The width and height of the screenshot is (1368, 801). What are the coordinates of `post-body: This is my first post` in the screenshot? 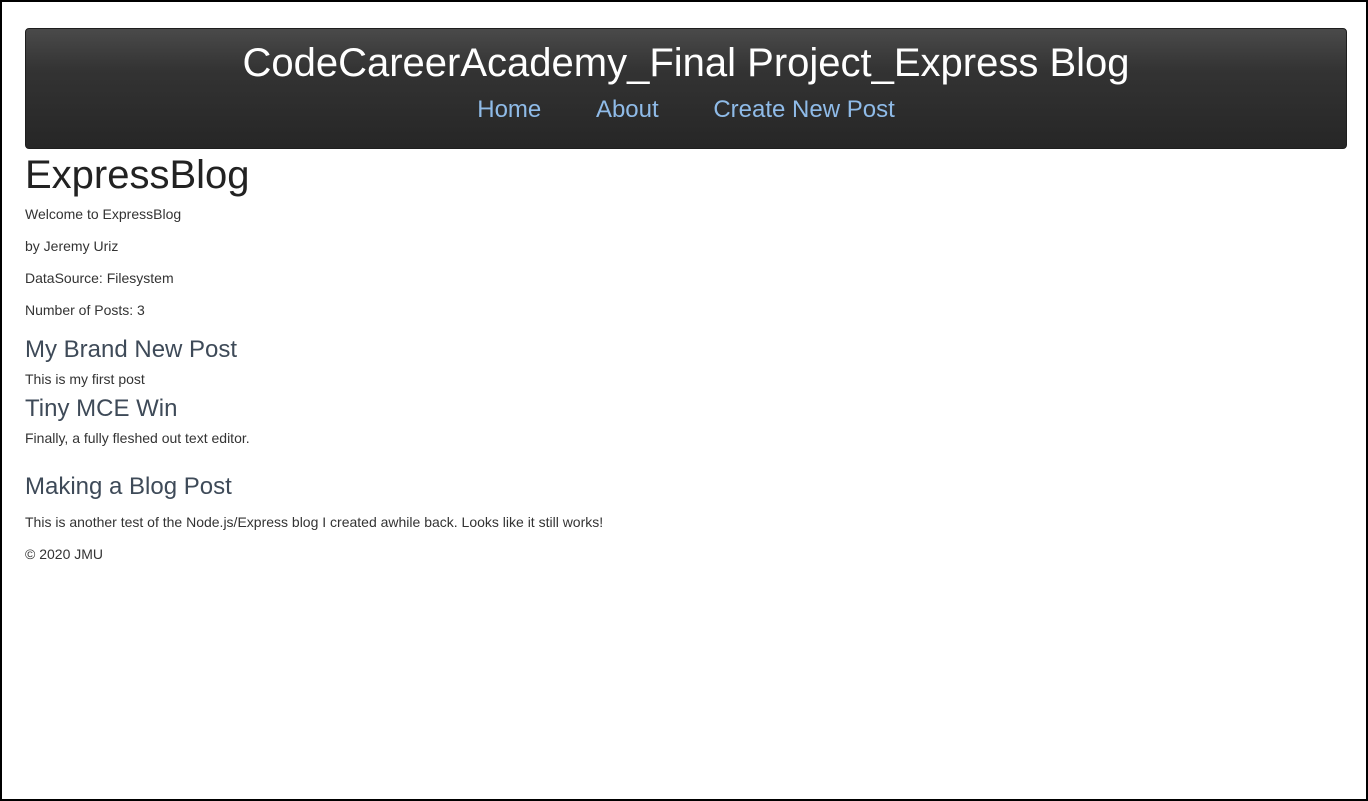 It's located at (85, 379).